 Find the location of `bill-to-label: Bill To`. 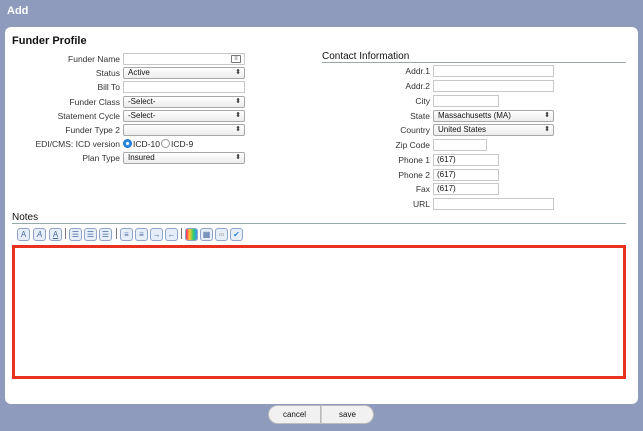

bill-to-label: Bill To is located at coordinates (108, 87).